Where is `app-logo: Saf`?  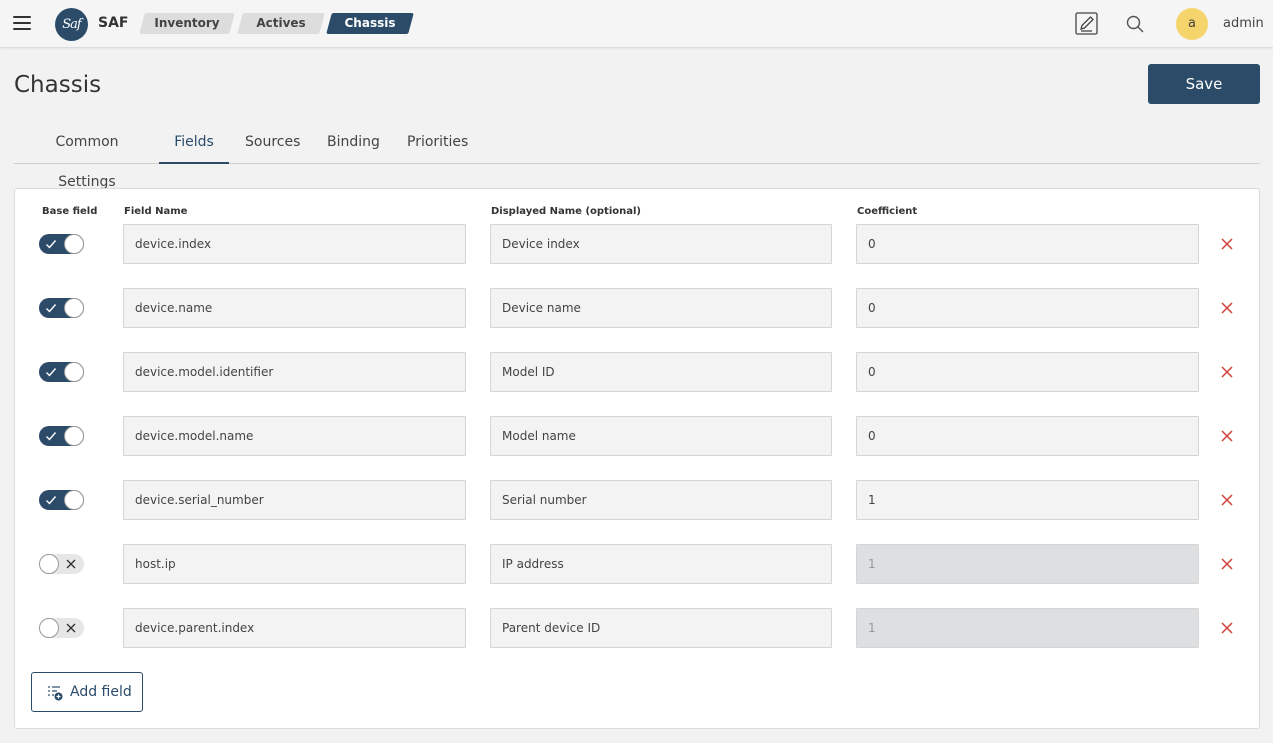 app-logo: Saf is located at coordinates (71, 24).